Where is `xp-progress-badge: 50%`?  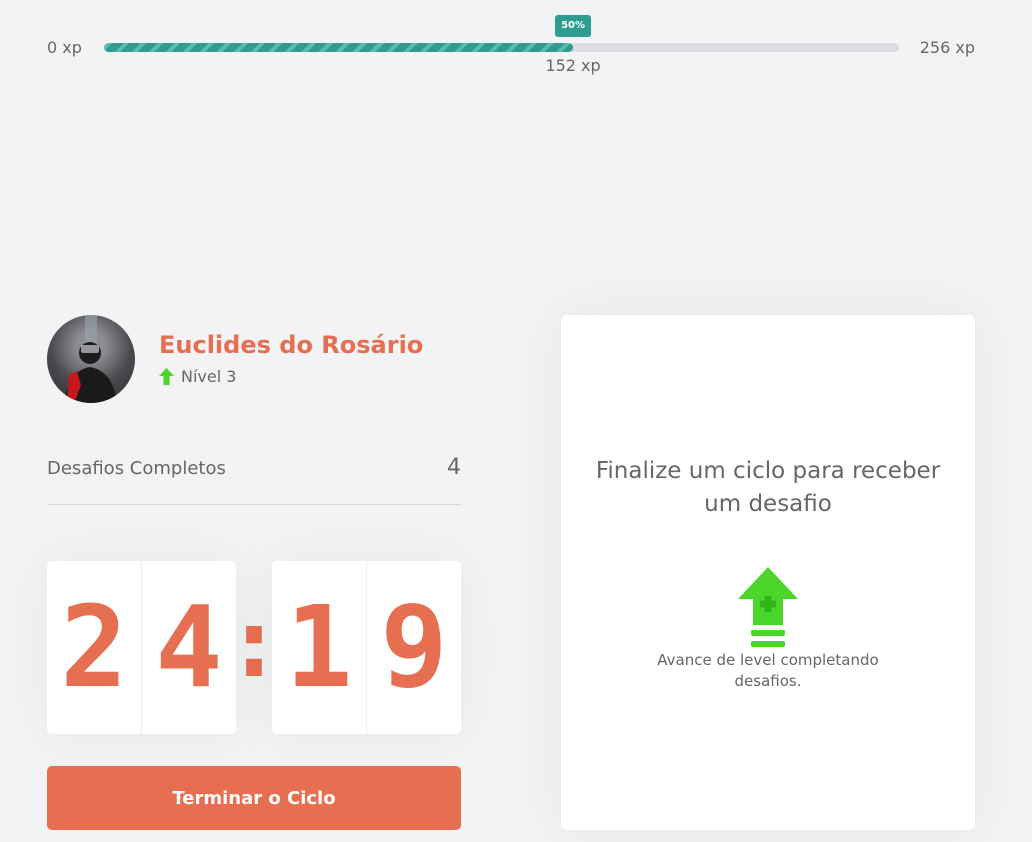
xp-progress-badge: 50% is located at coordinates (573, 26).